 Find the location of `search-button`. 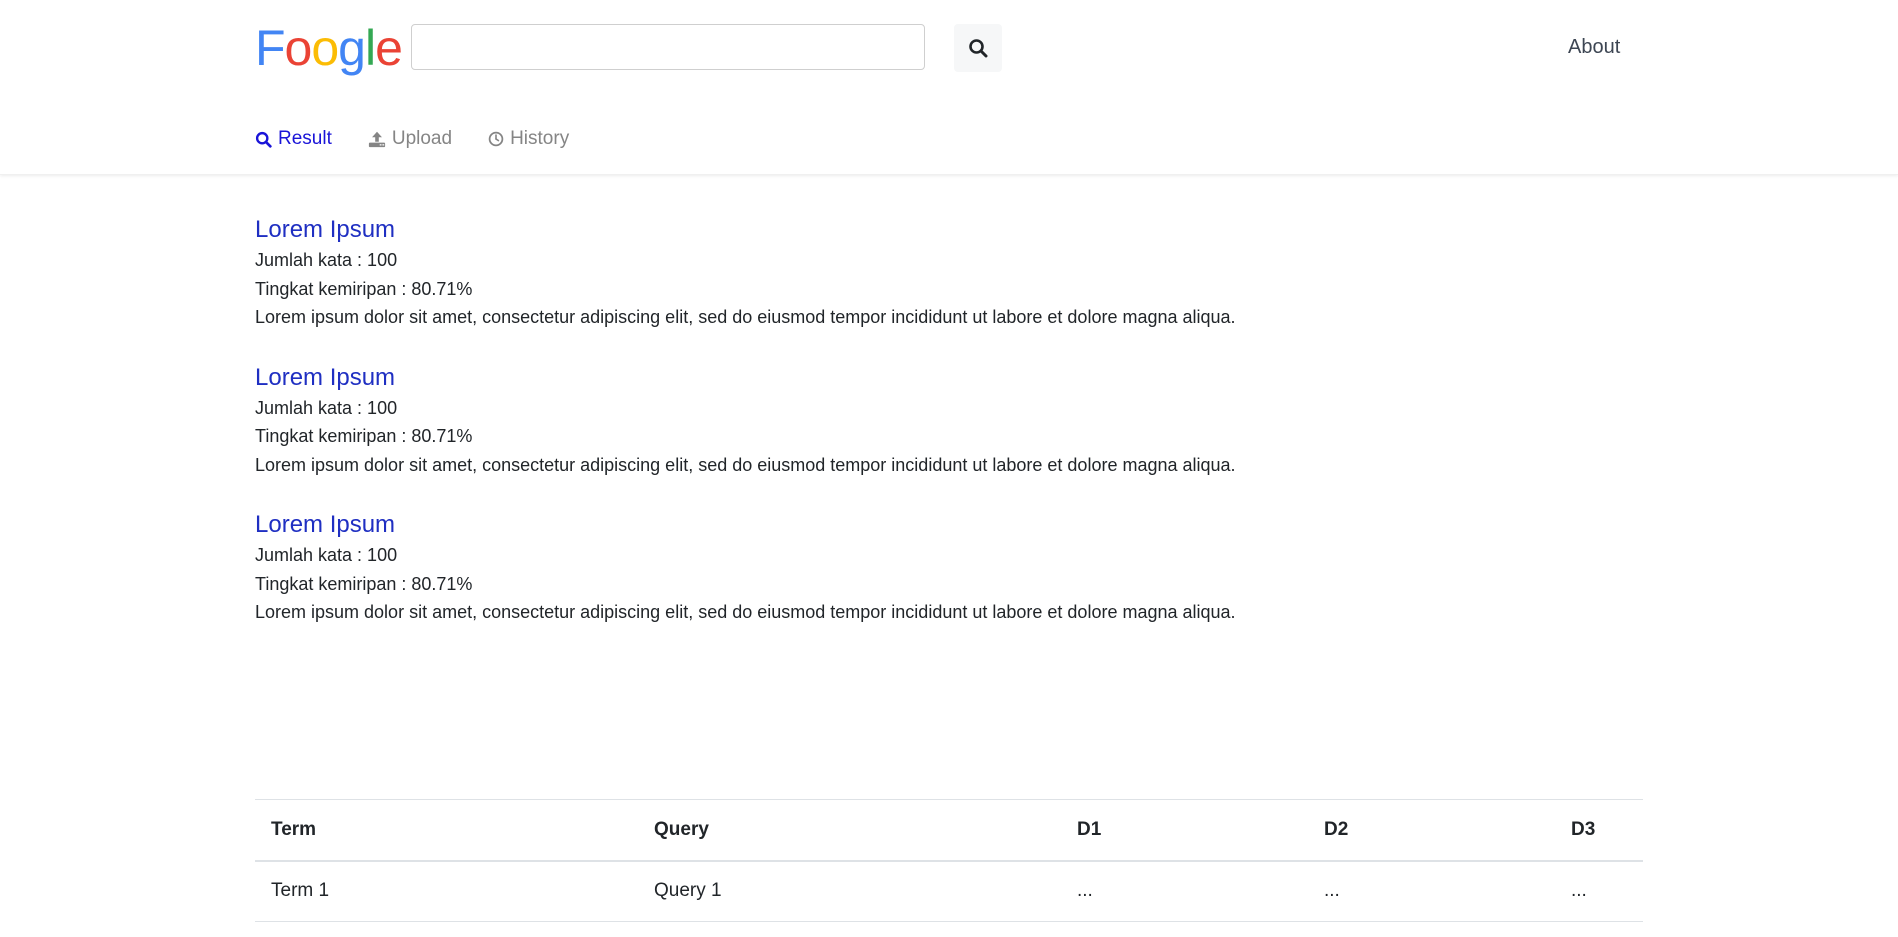

search-button is located at coordinates (978, 48).